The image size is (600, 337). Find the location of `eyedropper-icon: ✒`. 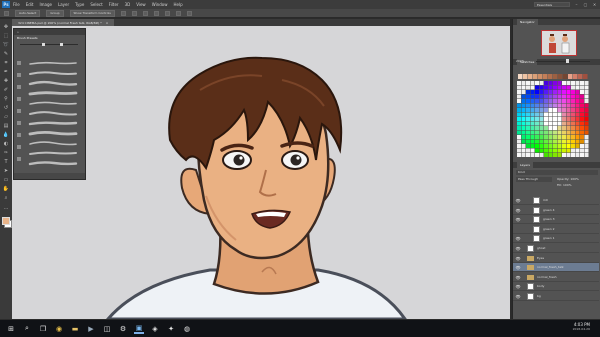

eyedropper-icon: ✒ is located at coordinates (6, 72).